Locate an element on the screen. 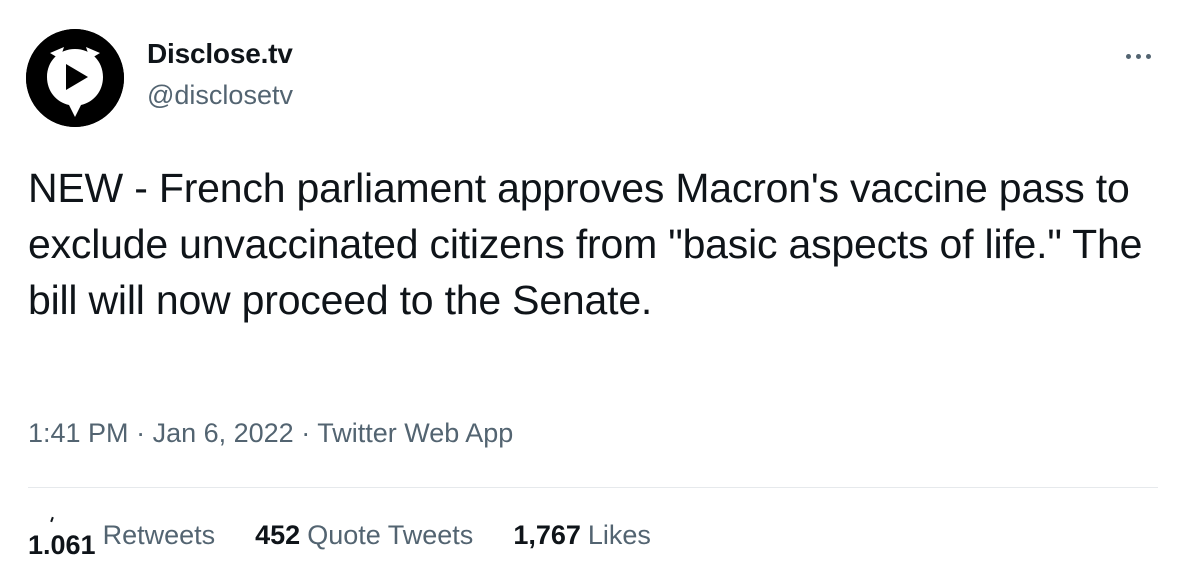 This screenshot has height=588, width=1192. likes-stat: 1,767 Likes is located at coordinates (582, 535).